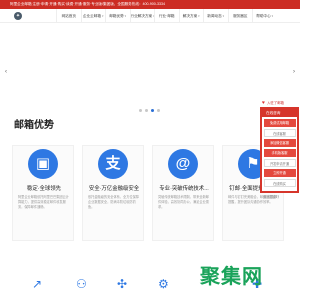 The image size is (320, 300). Describe the element at coordinates (183, 202) in the screenshot. I see `feature-description: 突破传统邮箱技术限制，带来全新邮件体验，高效协同办公，满足企业需求。` at that location.